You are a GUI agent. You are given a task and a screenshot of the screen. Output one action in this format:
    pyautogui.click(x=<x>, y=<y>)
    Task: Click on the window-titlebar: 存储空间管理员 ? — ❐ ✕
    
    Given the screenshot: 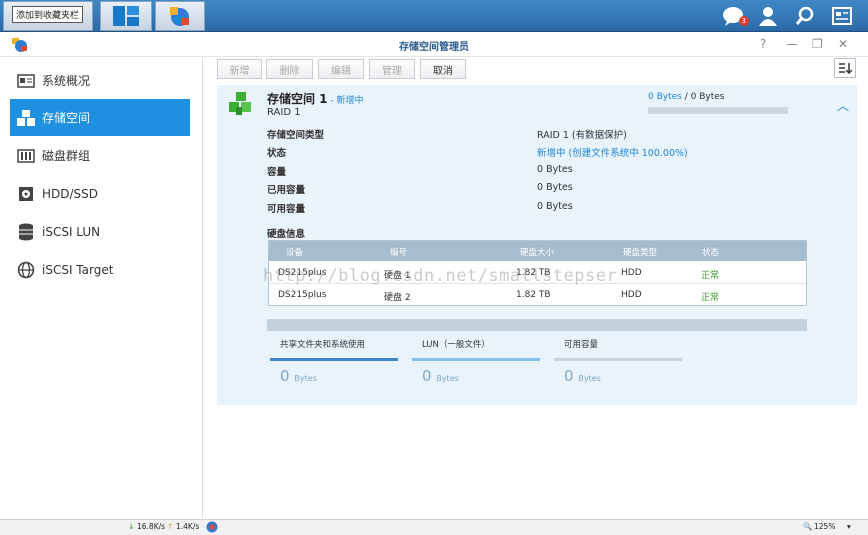 What is the action you would take?
    pyautogui.click(x=434, y=45)
    